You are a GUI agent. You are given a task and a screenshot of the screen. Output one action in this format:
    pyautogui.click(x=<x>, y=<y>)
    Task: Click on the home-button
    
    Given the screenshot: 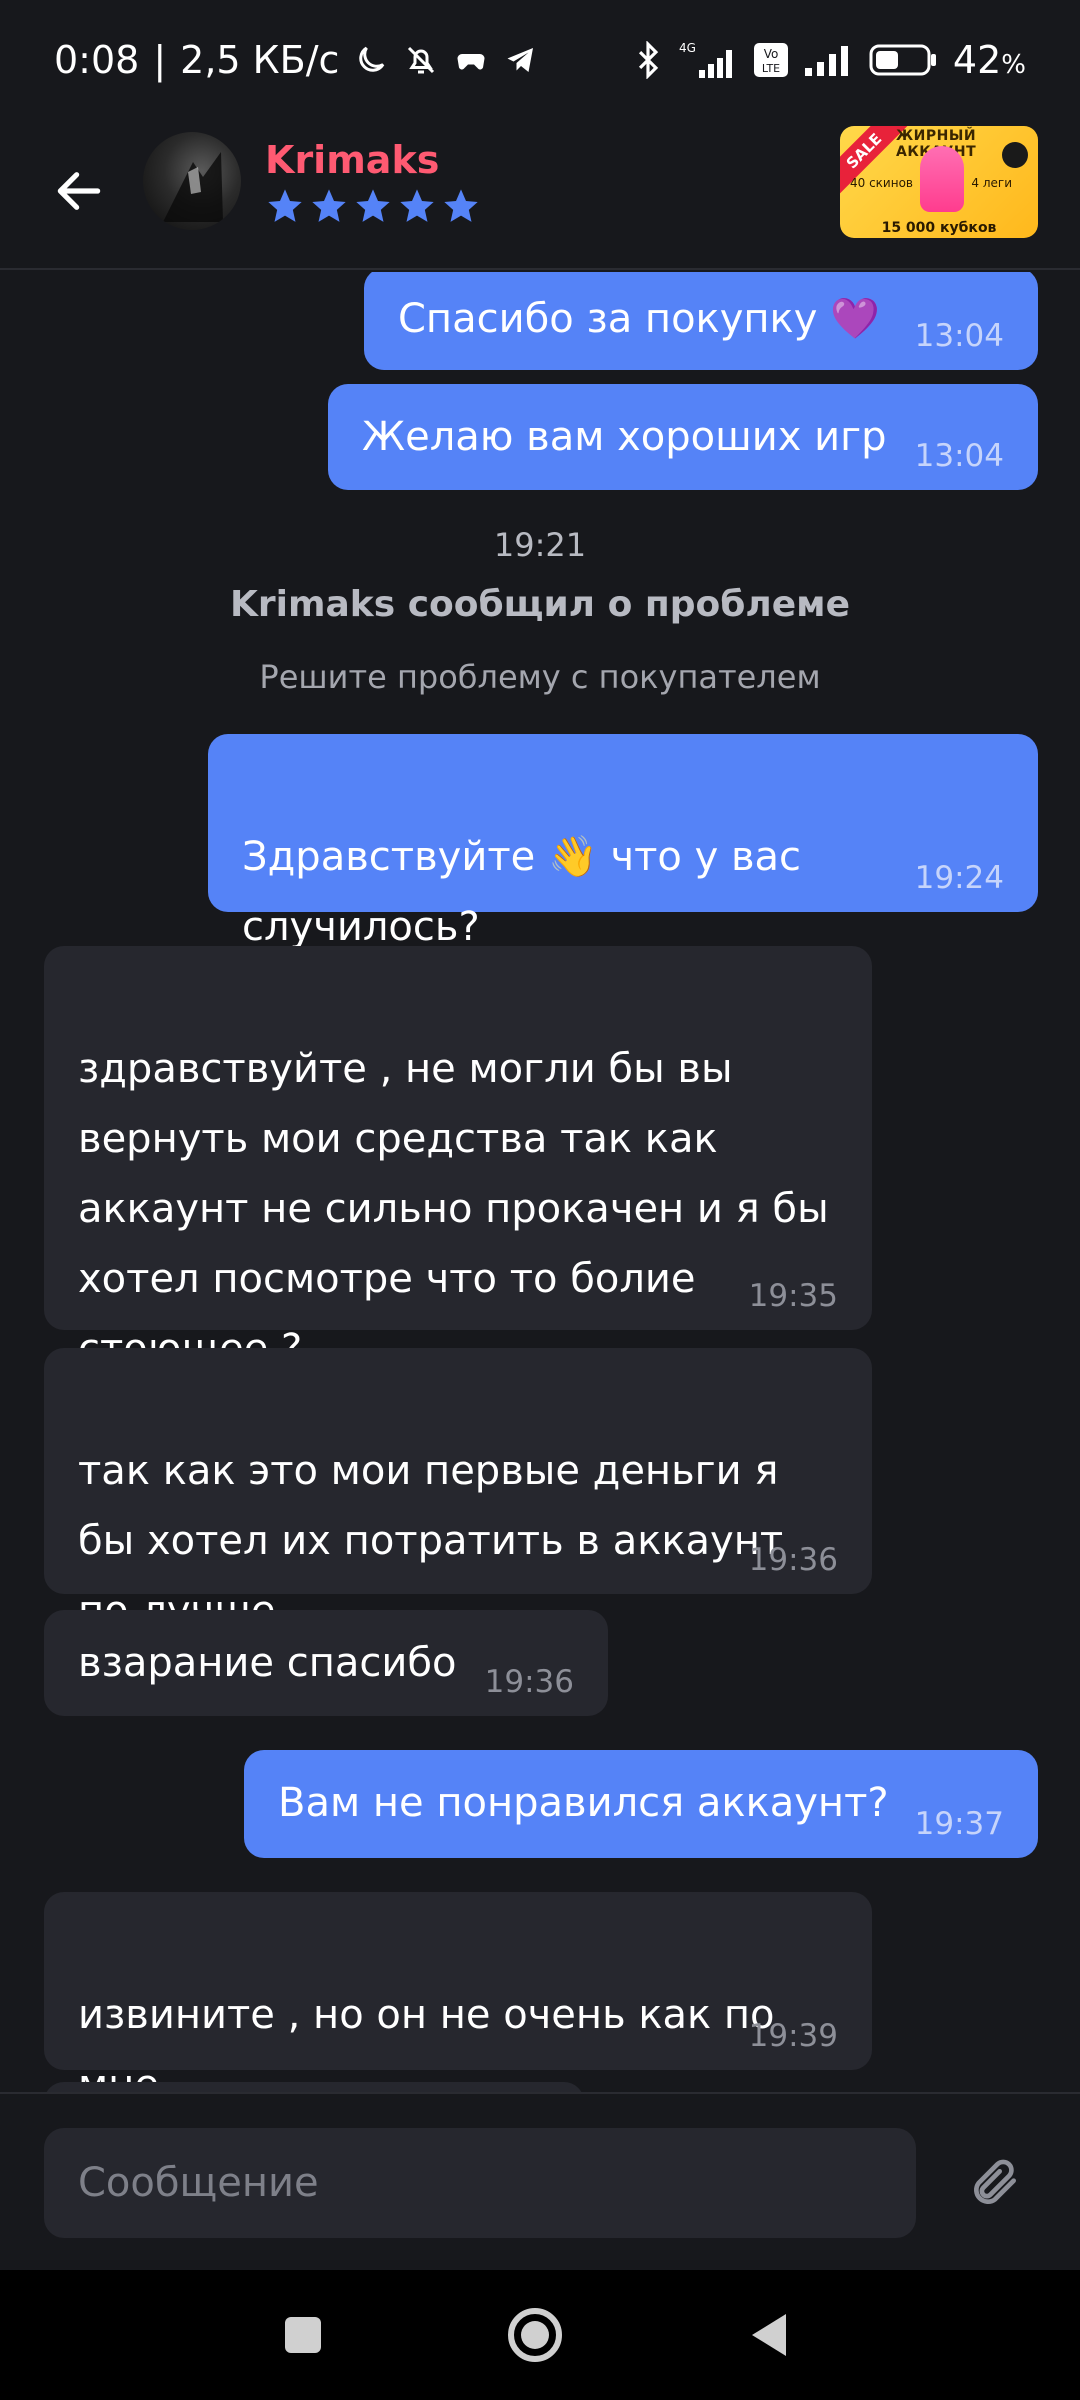 What is the action you would take?
    pyautogui.click(x=535, y=2335)
    